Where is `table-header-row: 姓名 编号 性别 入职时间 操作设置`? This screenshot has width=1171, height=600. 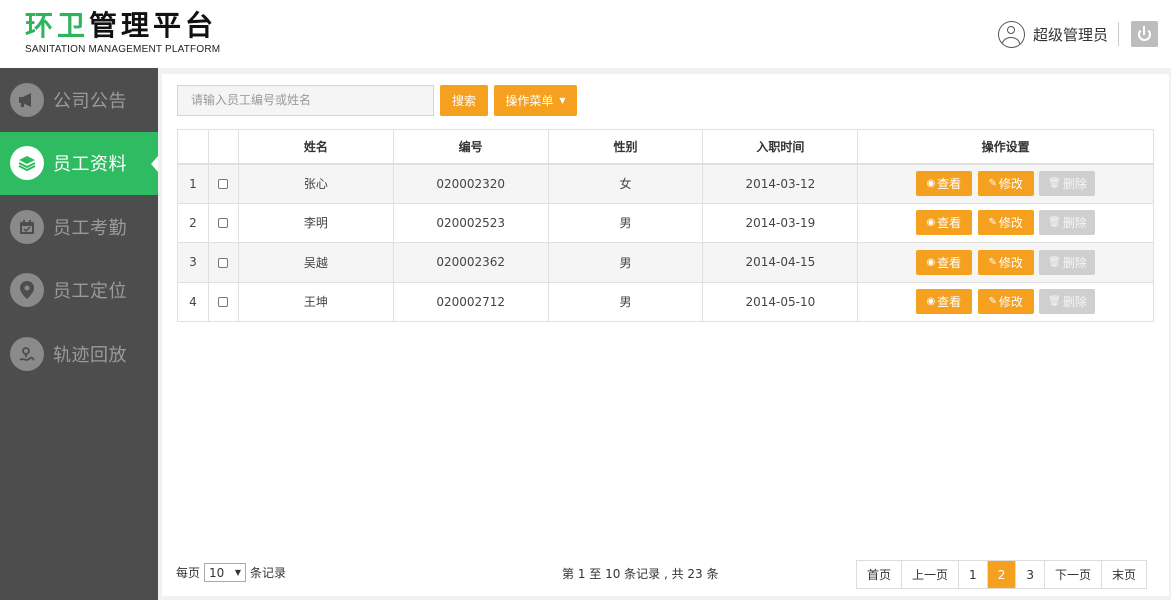
table-header-row: 姓名 编号 性别 入职时间 操作设置 is located at coordinates (665, 147).